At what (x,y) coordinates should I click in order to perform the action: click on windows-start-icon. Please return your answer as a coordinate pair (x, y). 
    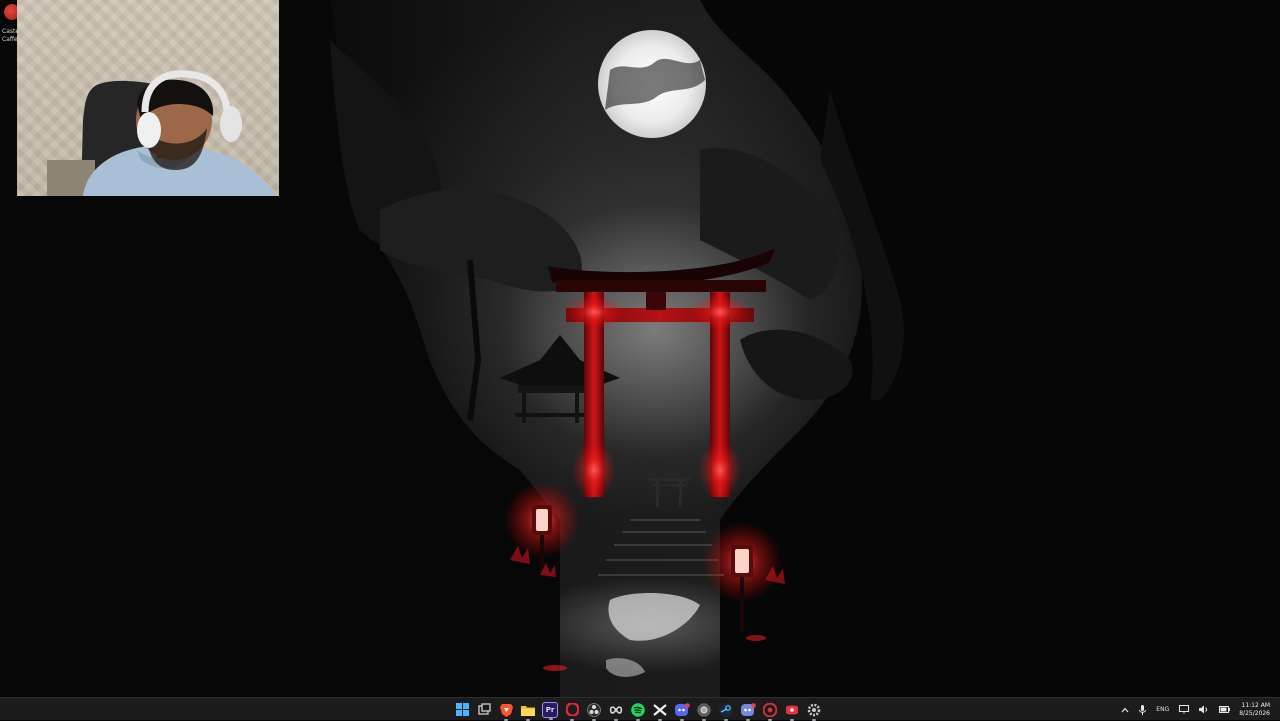
    Looking at the image, I should click on (462, 710).